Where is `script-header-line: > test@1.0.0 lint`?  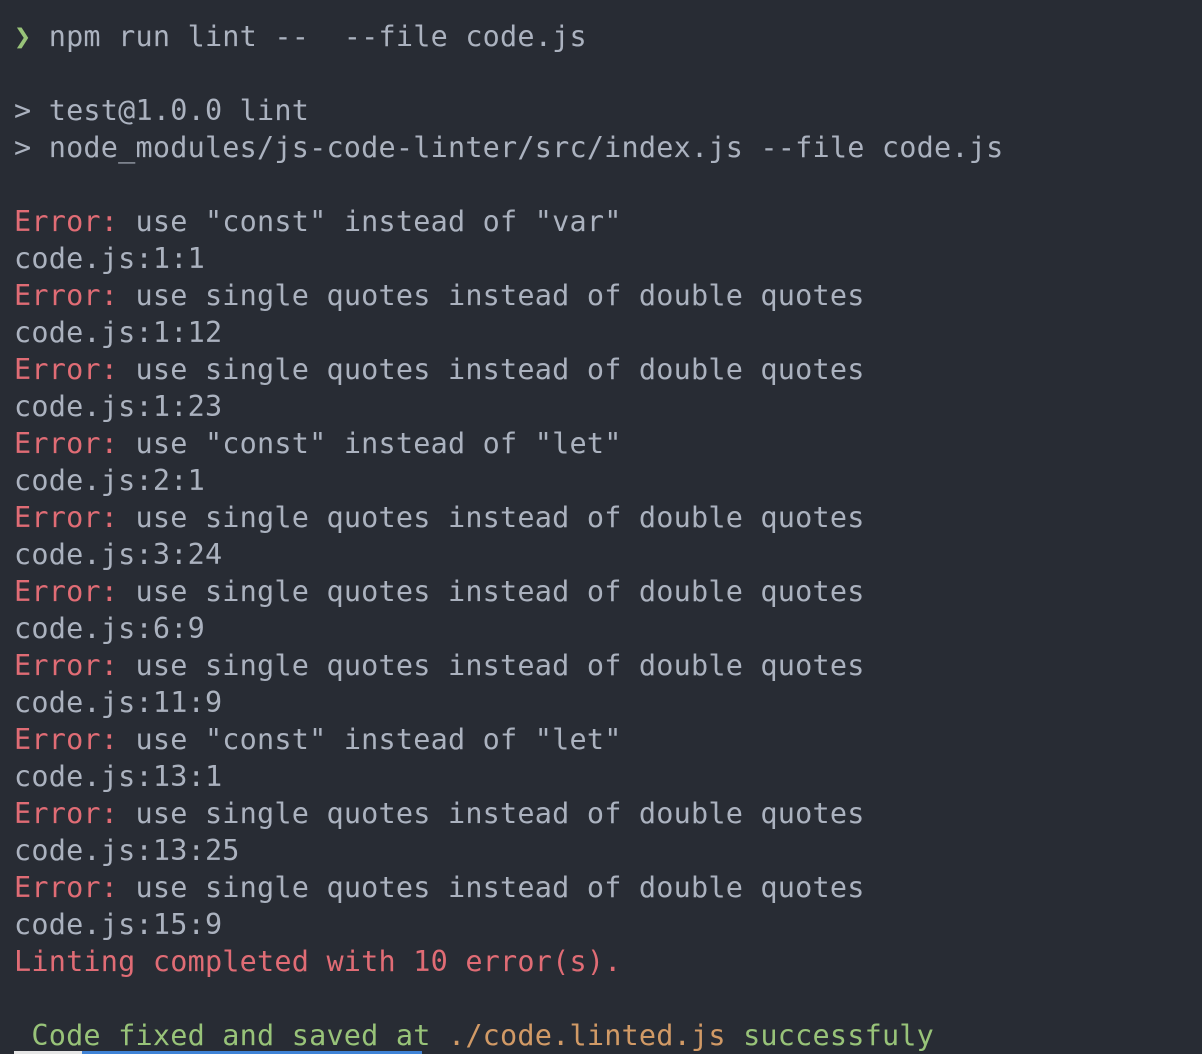
script-header-line: > test@1.0.0 lint is located at coordinates (162, 110).